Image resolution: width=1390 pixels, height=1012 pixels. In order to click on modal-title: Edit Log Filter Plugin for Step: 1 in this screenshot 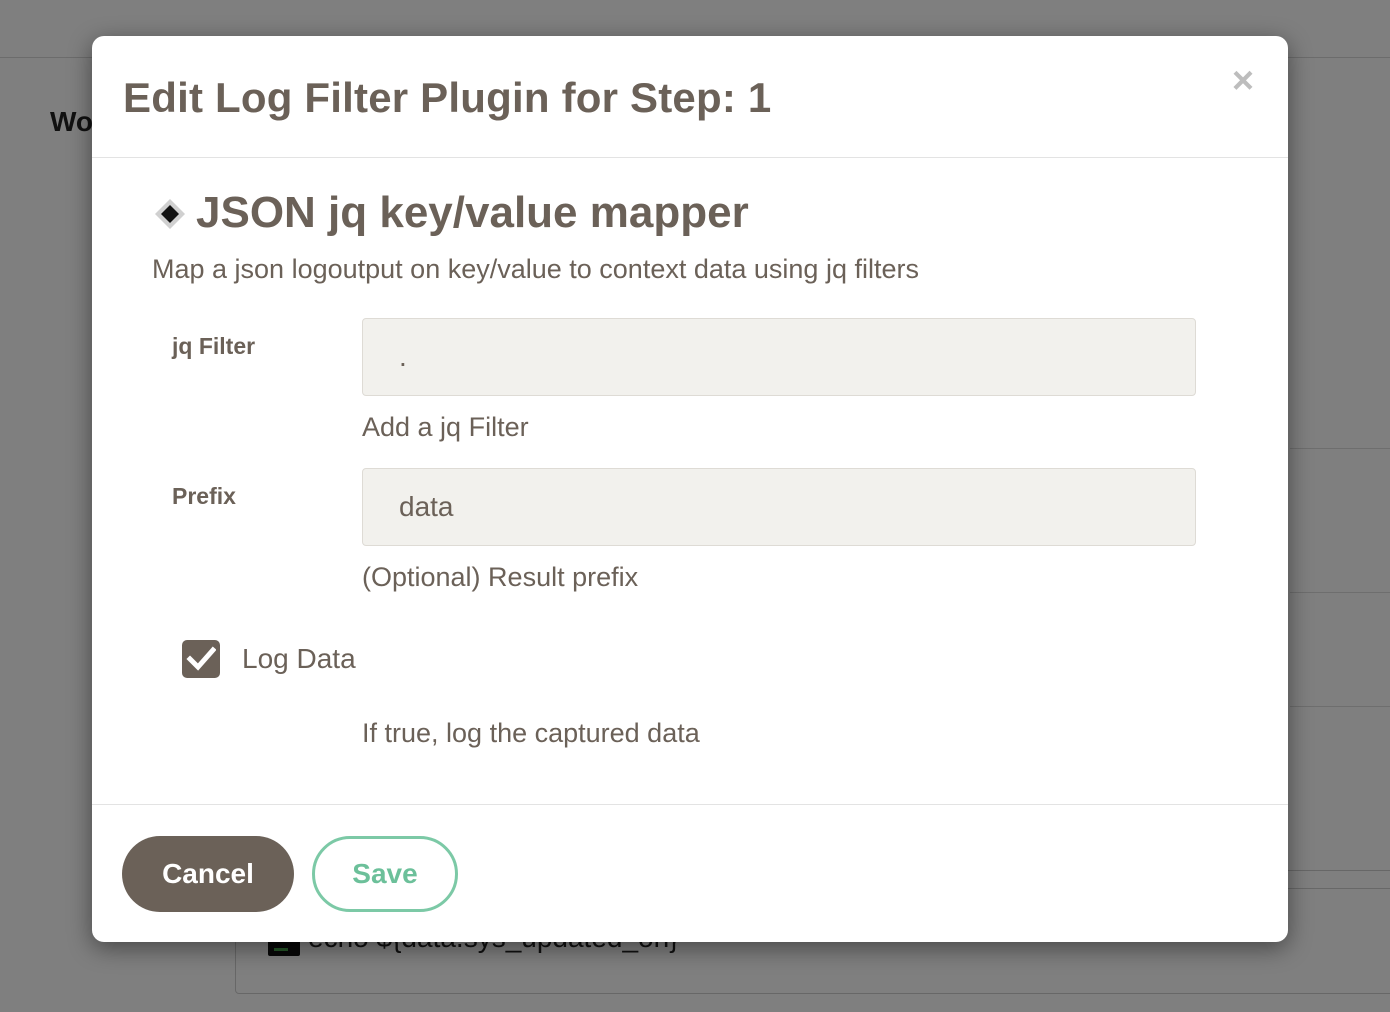, I will do `click(447, 97)`.